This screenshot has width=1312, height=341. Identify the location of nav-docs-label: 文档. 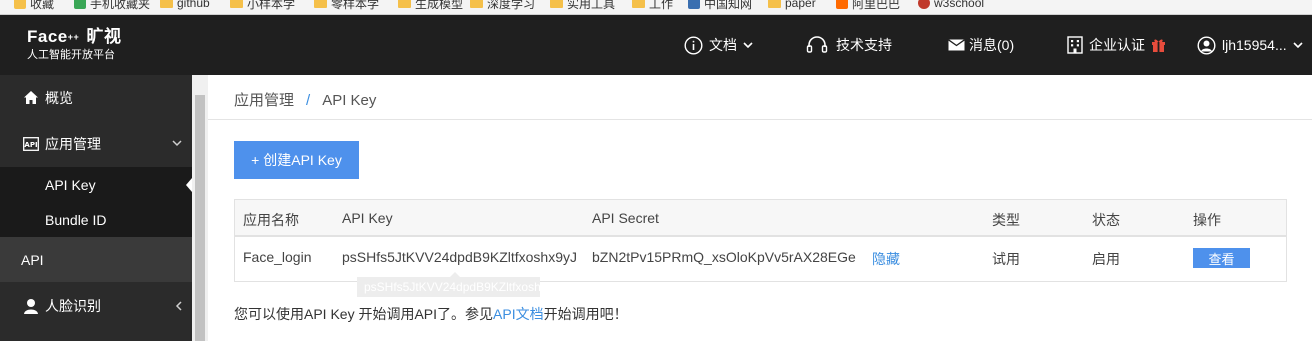
(723, 45).